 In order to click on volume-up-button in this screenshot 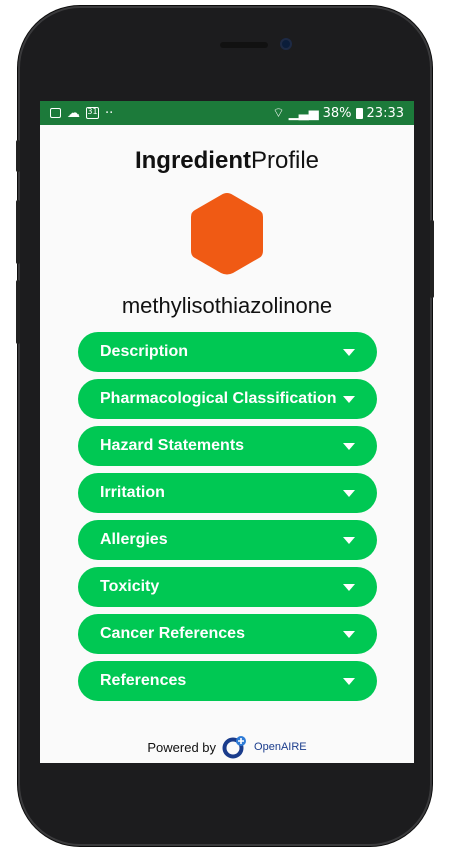, I will do `click(18, 156)`.